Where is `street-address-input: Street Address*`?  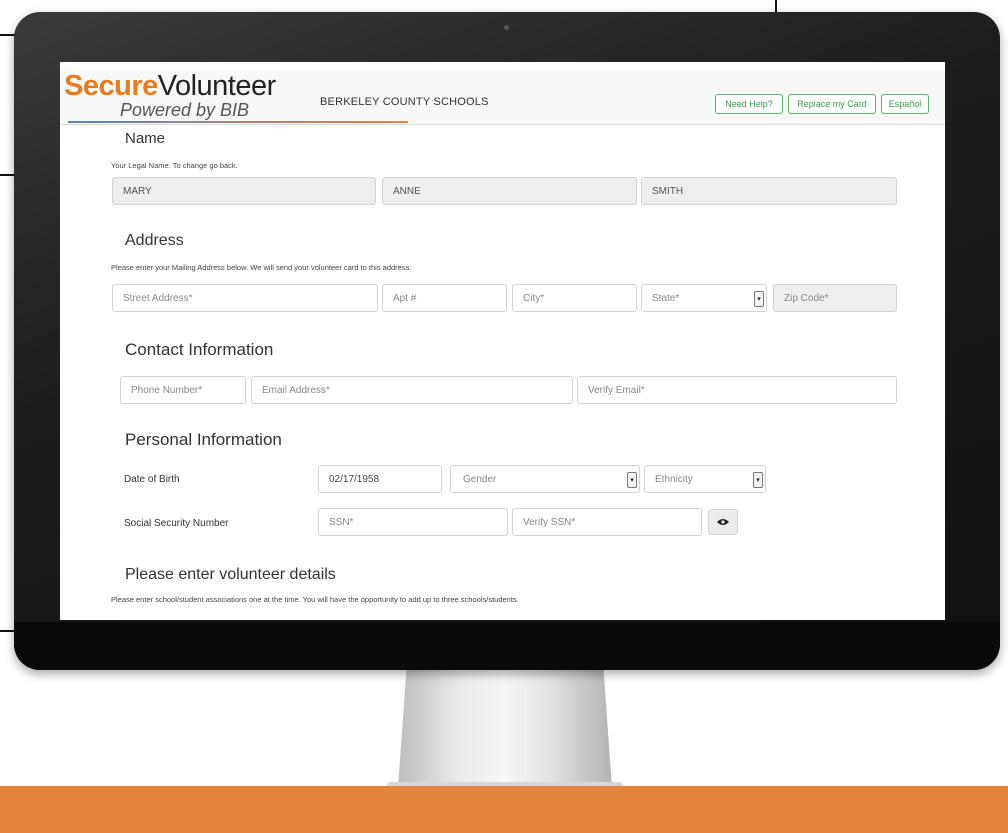
street-address-input: Street Address* is located at coordinates (245, 298).